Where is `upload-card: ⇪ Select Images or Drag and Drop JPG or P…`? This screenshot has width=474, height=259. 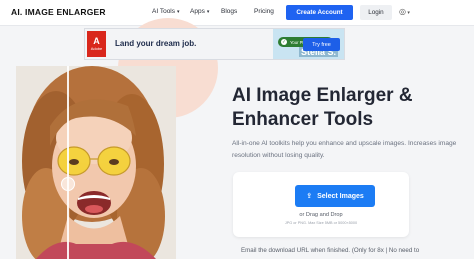
upload-card: ⇪ Select Images or Drag and Drop JPG or P… is located at coordinates (321, 204).